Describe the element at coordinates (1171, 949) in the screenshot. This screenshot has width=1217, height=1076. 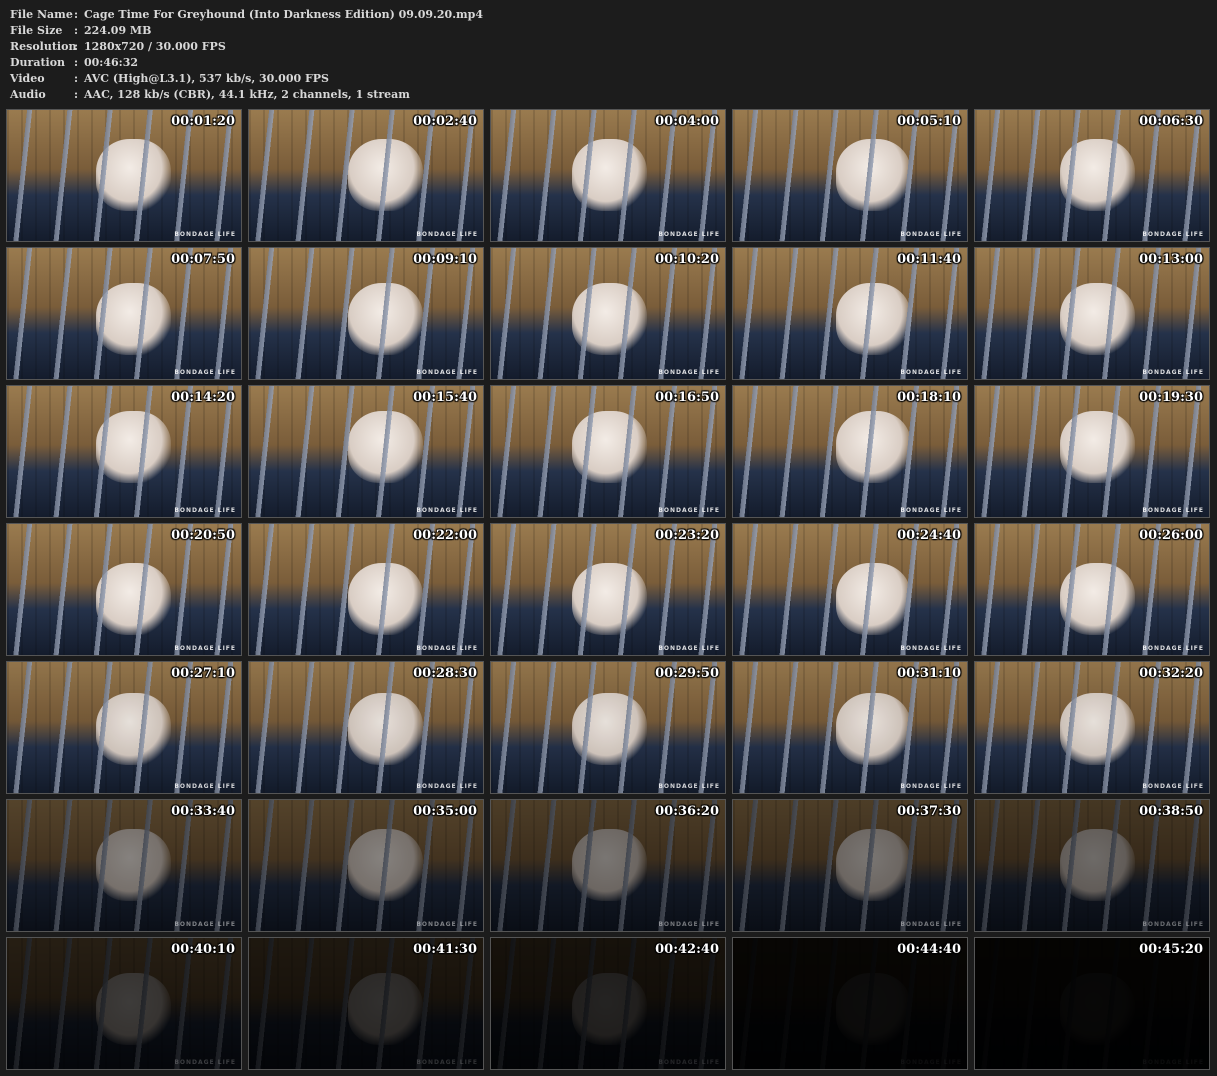
I see `thumbnail-timestamp: 00:45:20` at that location.